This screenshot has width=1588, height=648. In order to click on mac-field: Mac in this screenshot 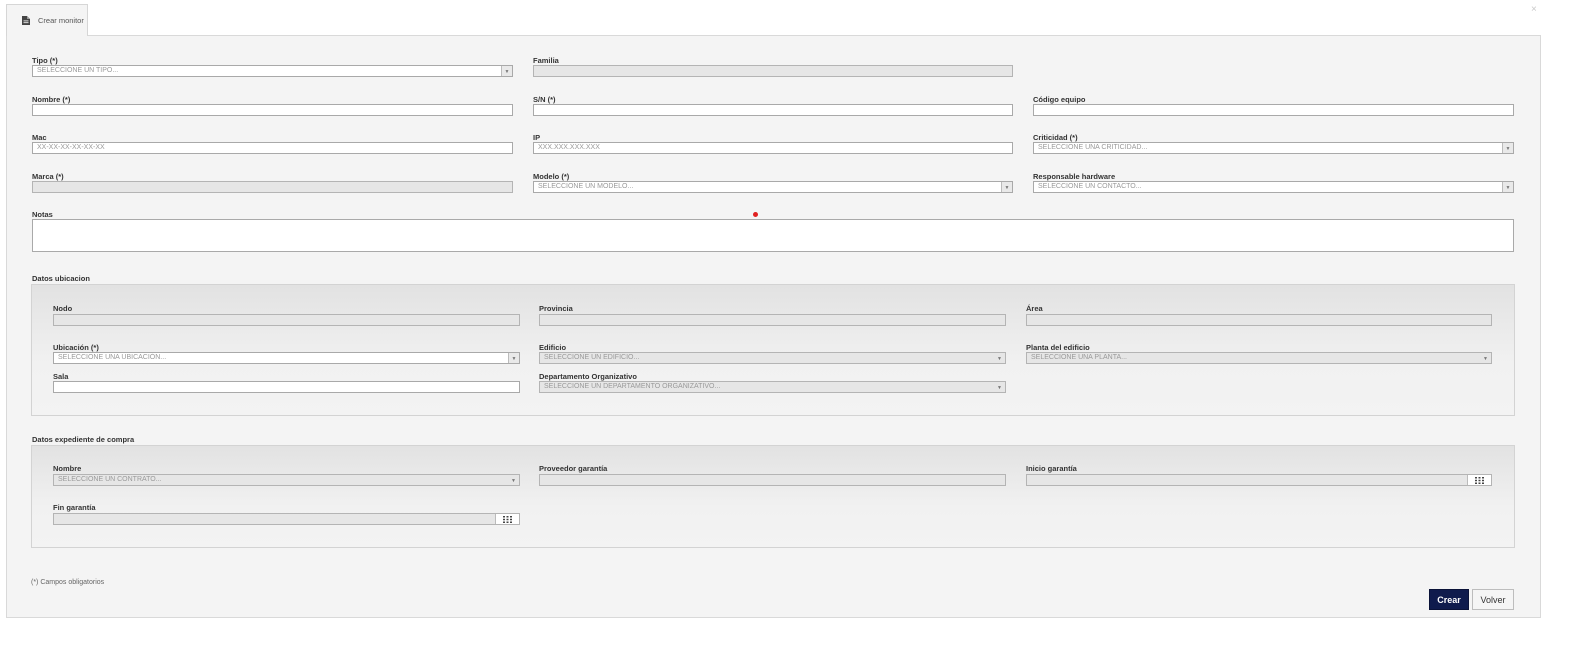, I will do `click(39, 137)`.